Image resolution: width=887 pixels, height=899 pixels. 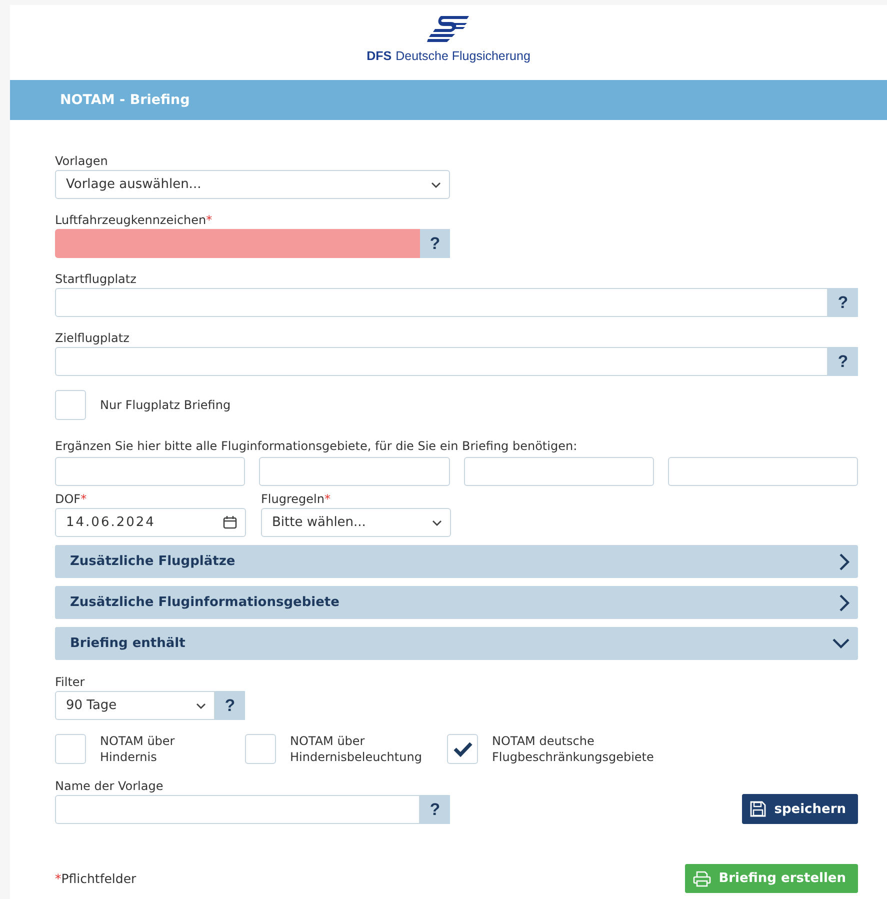 What do you see at coordinates (70, 682) in the screenshot?
I see `field-label: Filter` at bounding box center [70, 682].